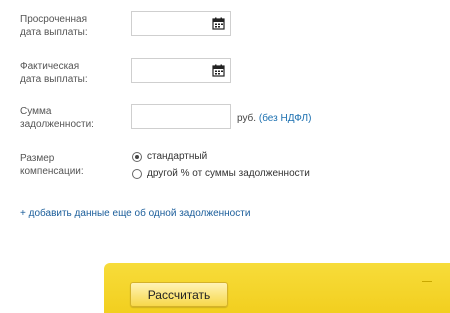  What do you see at coordinates (52, 171) in the screenshot?
I see `compensation-label-line2: компенсации:` at bounding box center [52, 171].